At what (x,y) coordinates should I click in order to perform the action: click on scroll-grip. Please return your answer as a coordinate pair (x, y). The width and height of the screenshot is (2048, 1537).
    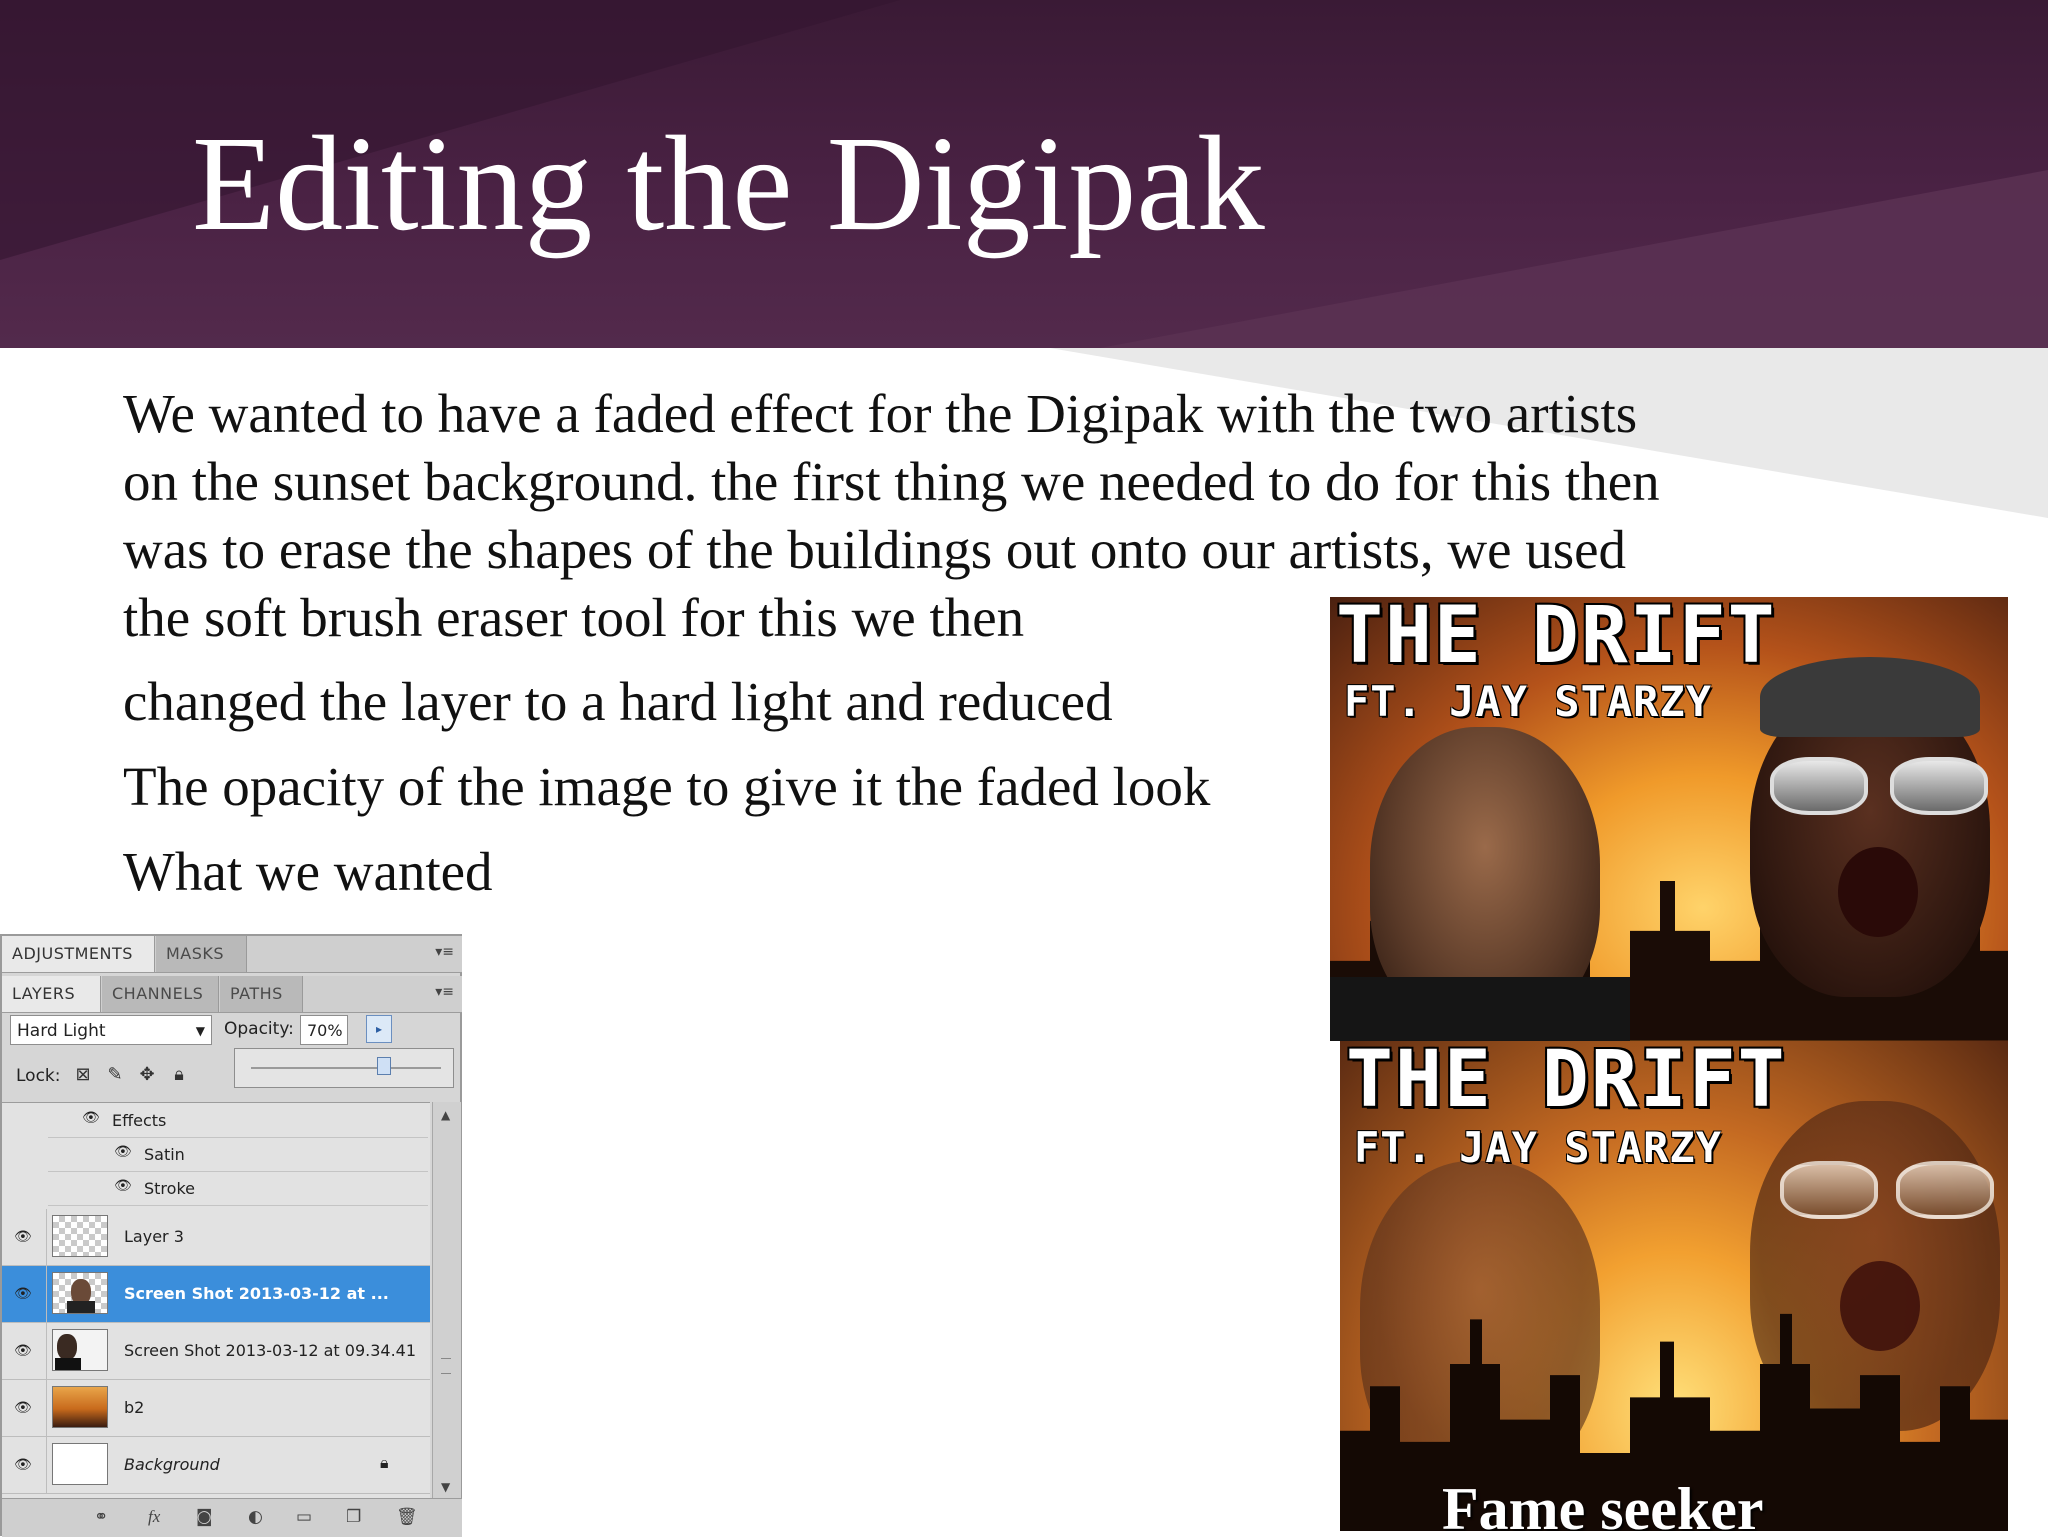
    Looking at the image, I should click on (446, 1366).